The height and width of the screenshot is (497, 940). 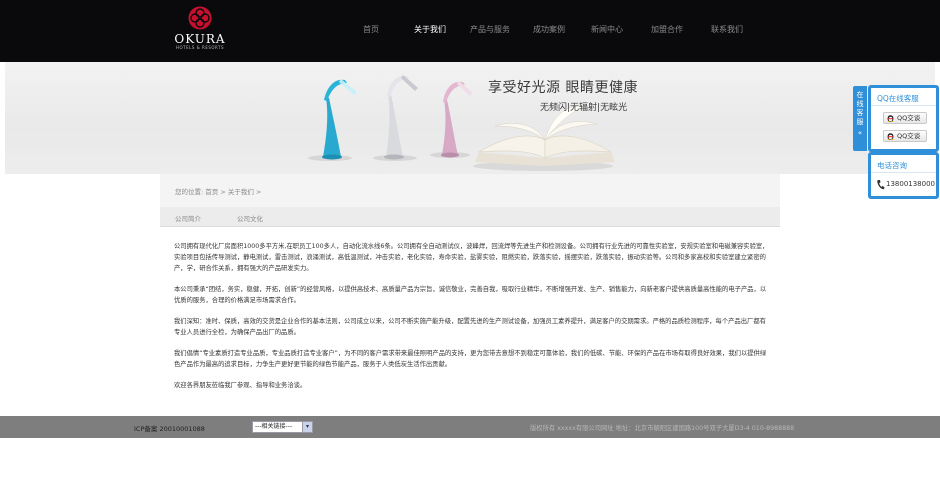 I want to click on nav-about: 关于我们, so click(x=430, y=29).